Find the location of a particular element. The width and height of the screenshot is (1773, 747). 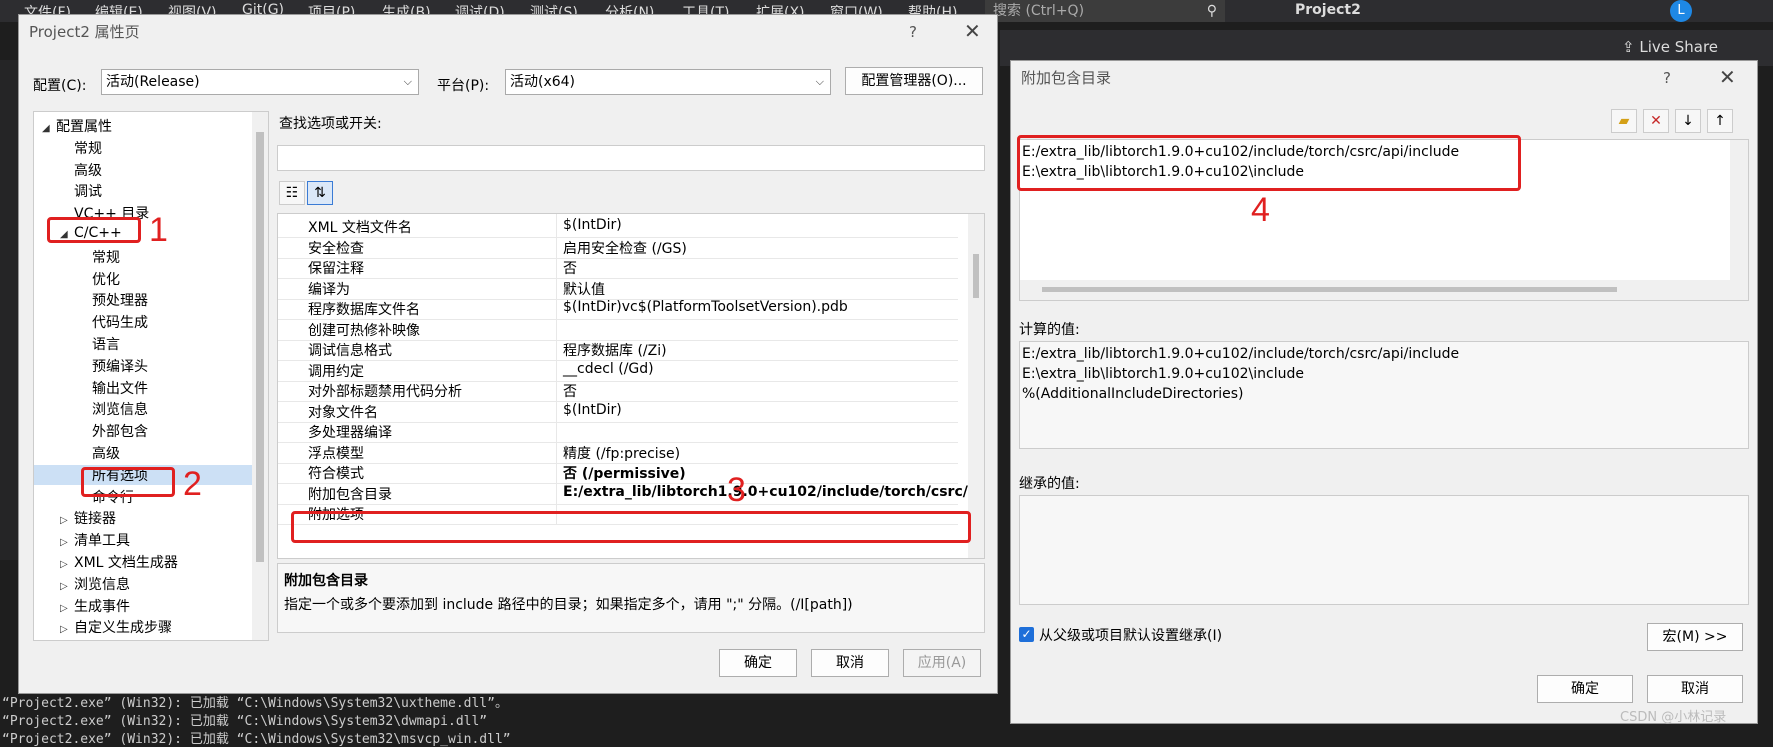

new-folder-icon: ▰ is located at coordinates (1624, 121).